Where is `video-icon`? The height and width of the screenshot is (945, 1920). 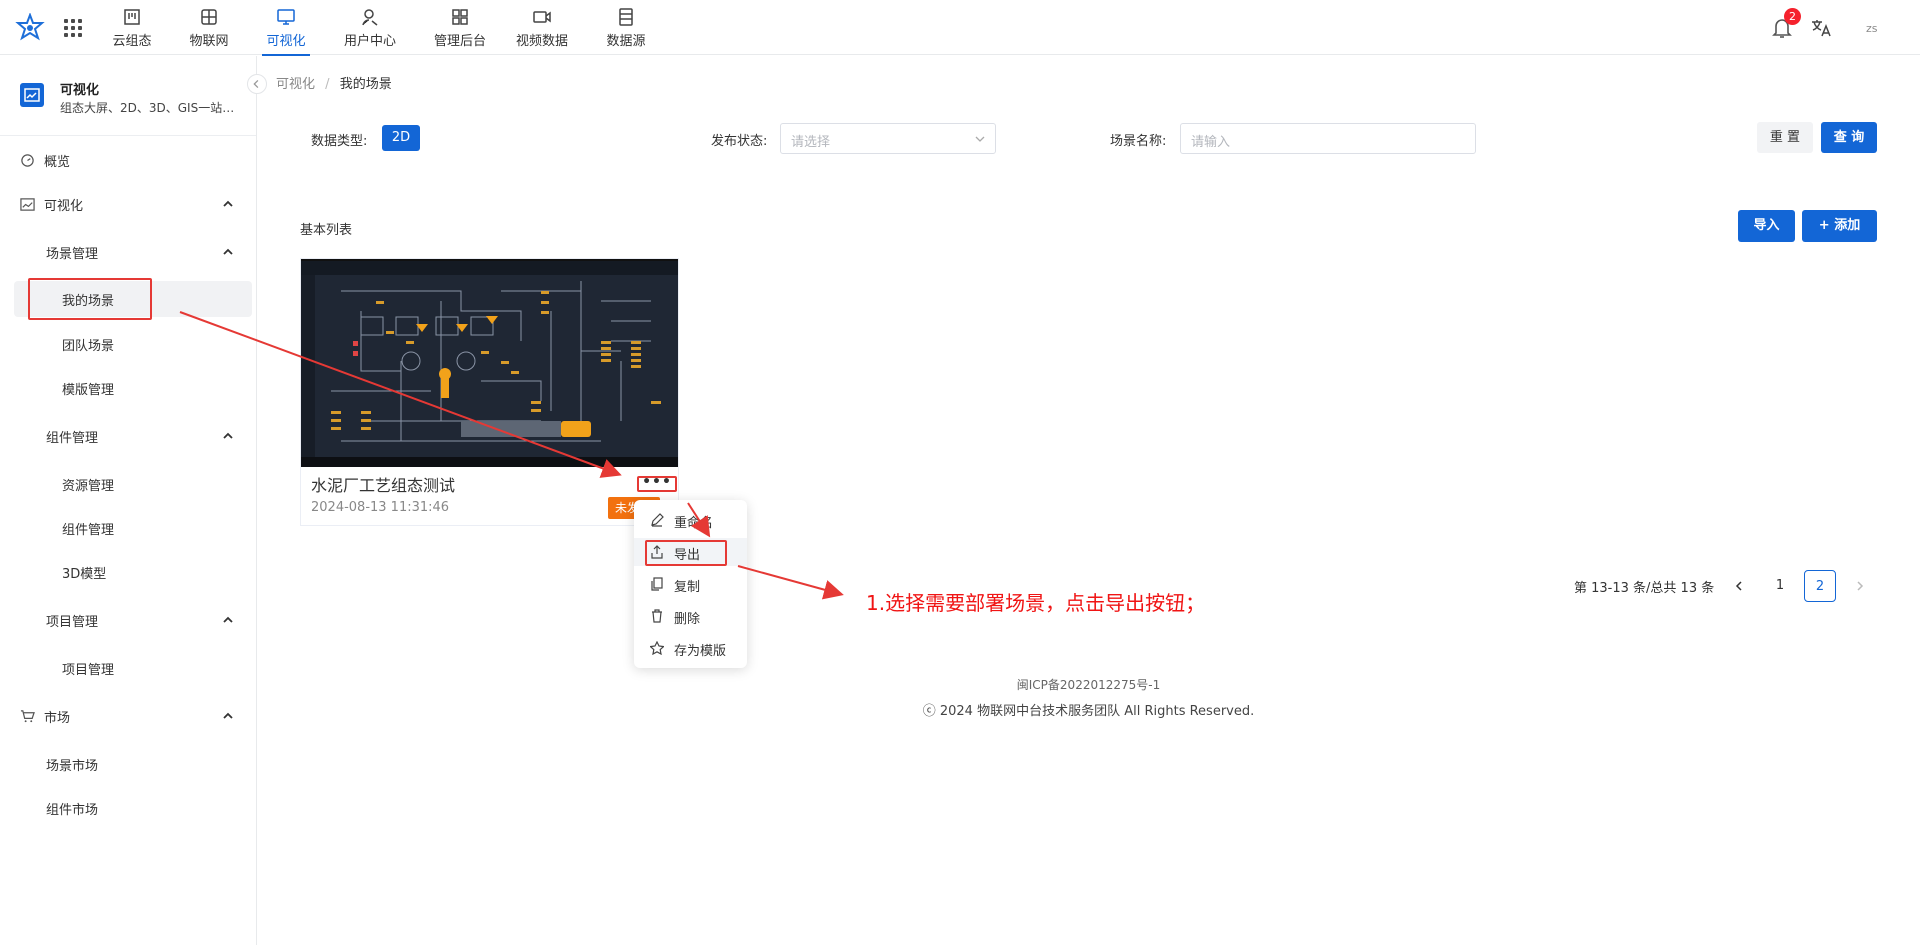 video-icon is located at coordinates (542, 16).